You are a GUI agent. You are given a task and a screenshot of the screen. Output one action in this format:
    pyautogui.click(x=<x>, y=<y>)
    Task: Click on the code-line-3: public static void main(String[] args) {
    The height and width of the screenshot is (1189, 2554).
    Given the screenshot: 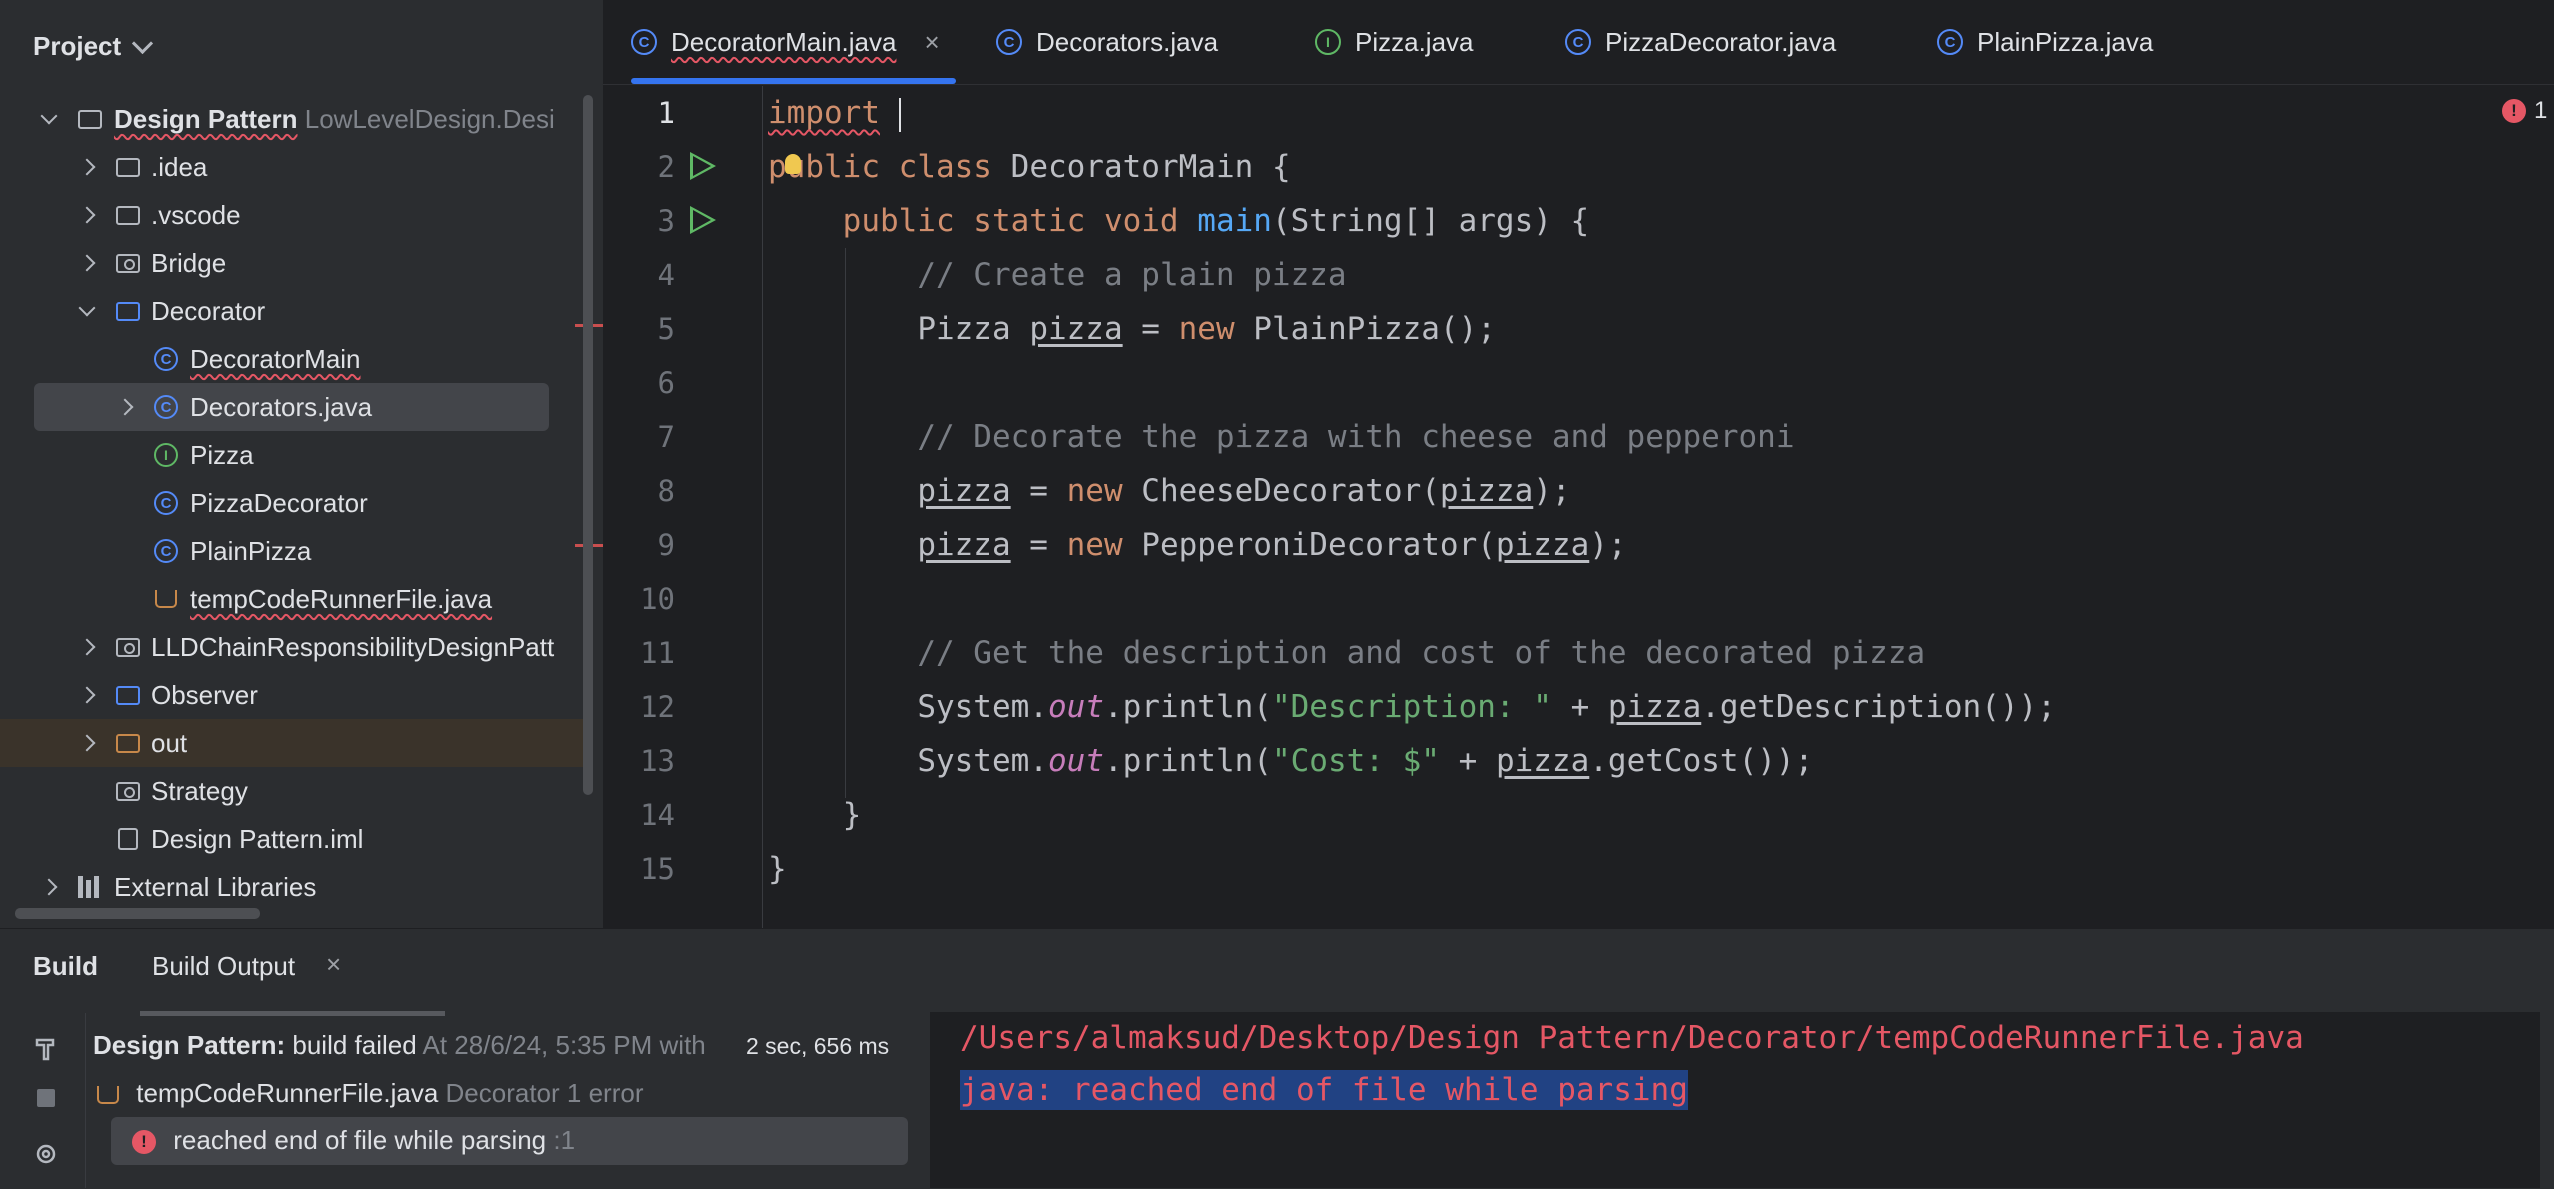 What is the action you would take?
    pyautogui.click(x=1179, y=221)
    